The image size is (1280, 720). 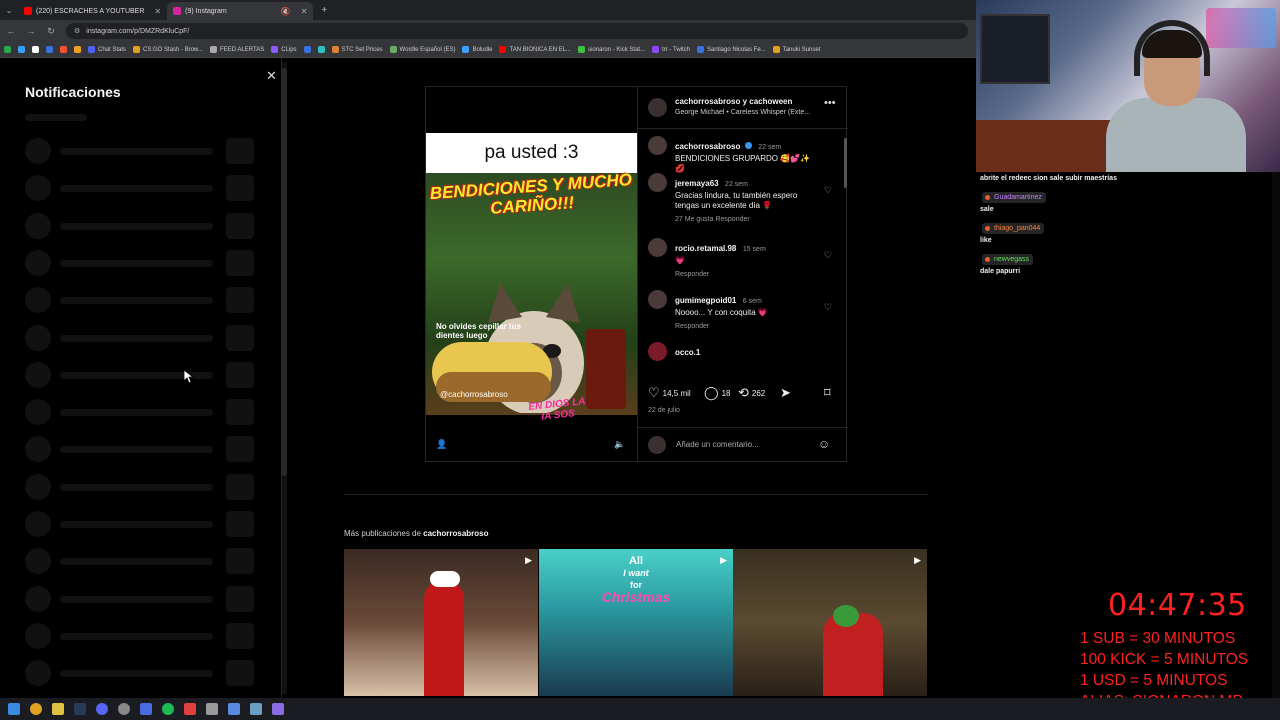 What do you see at coordinates (657, 107) in the screenshot?
I see `author-avatar` at bounding box center [657, 107].